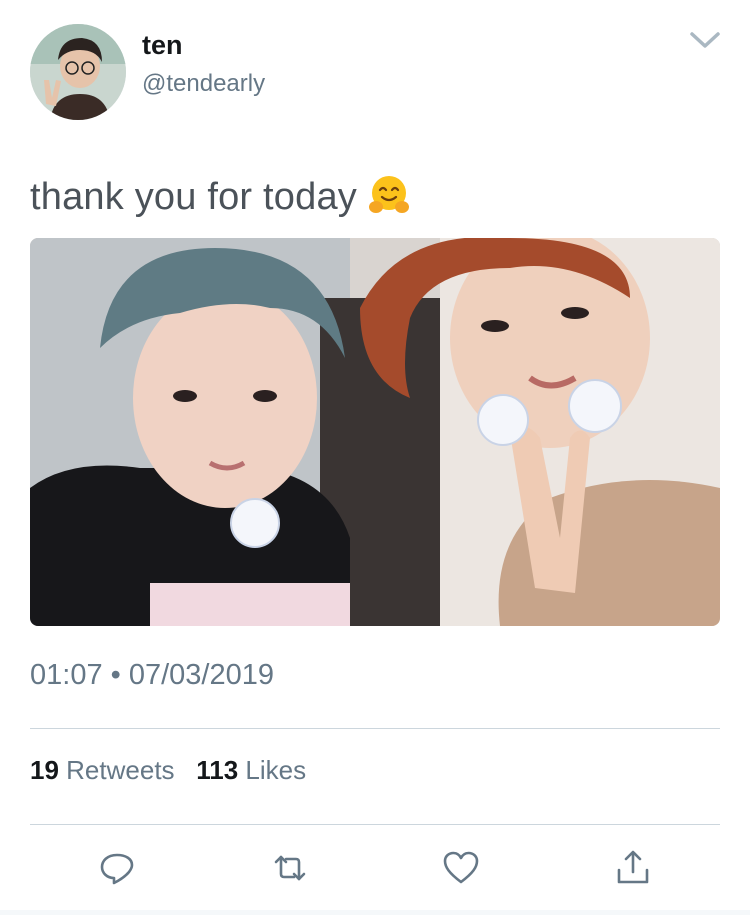  Describe the element at coordinates (217, 770) in the screenshot. I see `likes-count: 113` at that location.